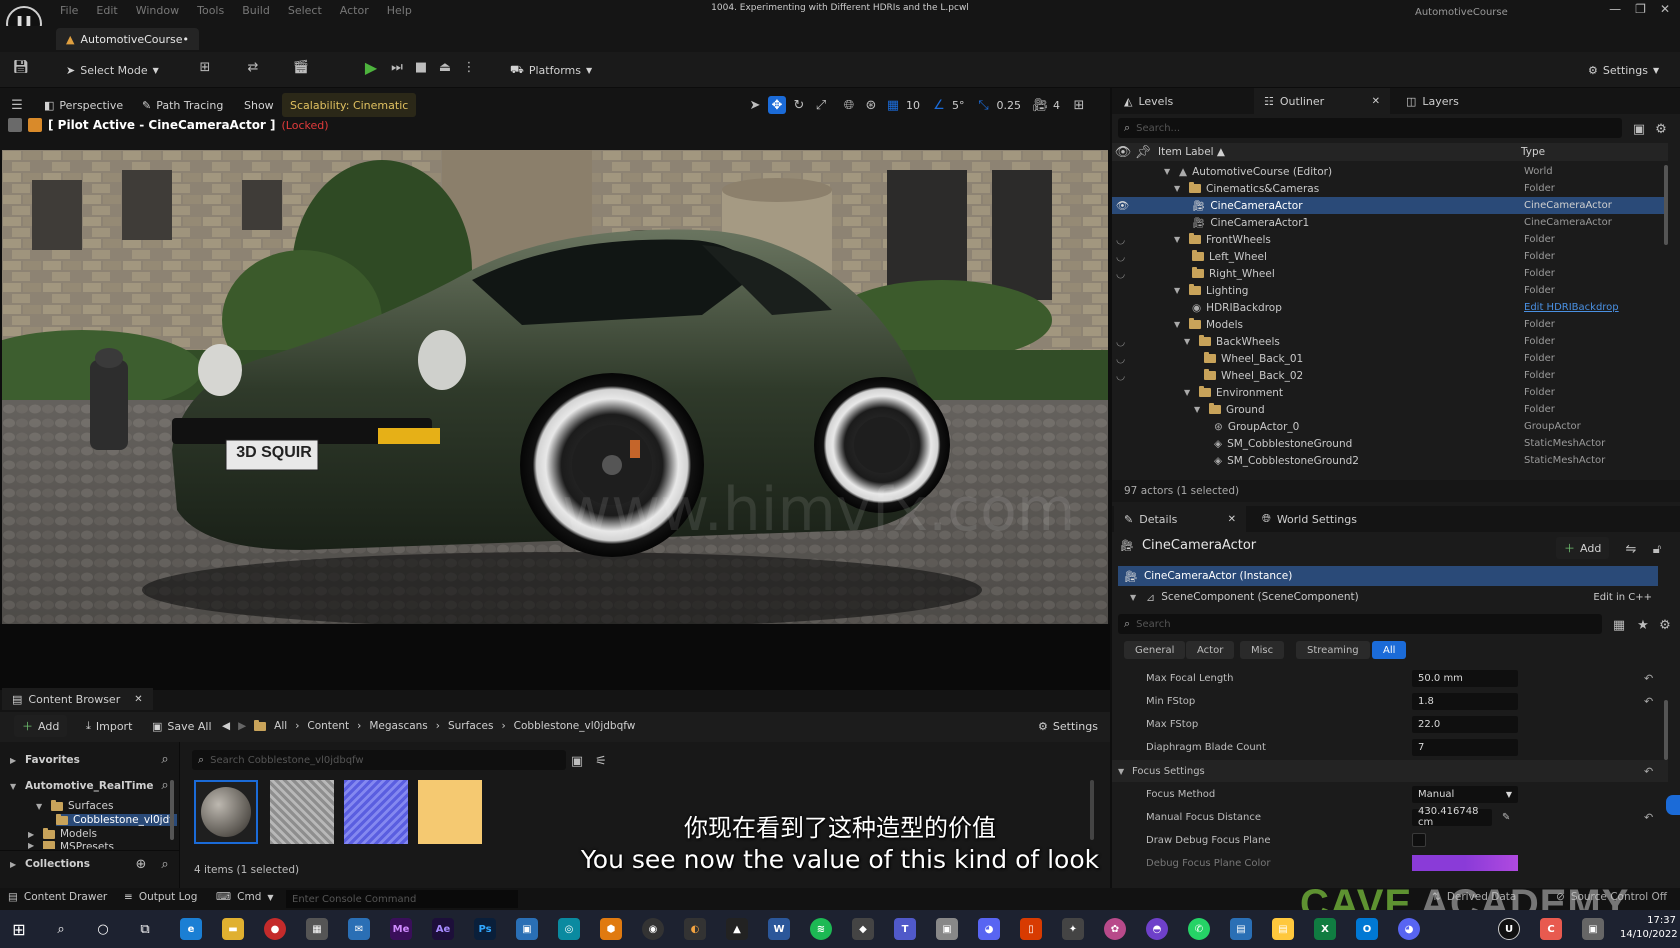  Describe the element at coordinates (984, 105) in the screenshot. I see `scale-snap-icon: ⤡` at that location.